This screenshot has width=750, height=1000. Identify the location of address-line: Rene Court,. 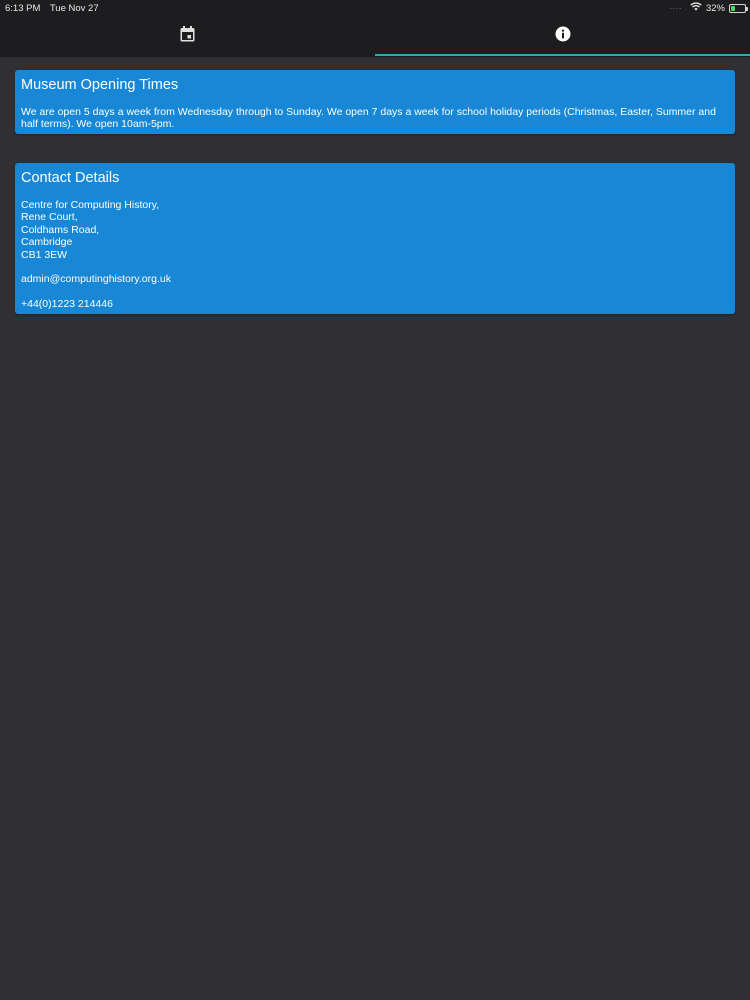
(49, 217).